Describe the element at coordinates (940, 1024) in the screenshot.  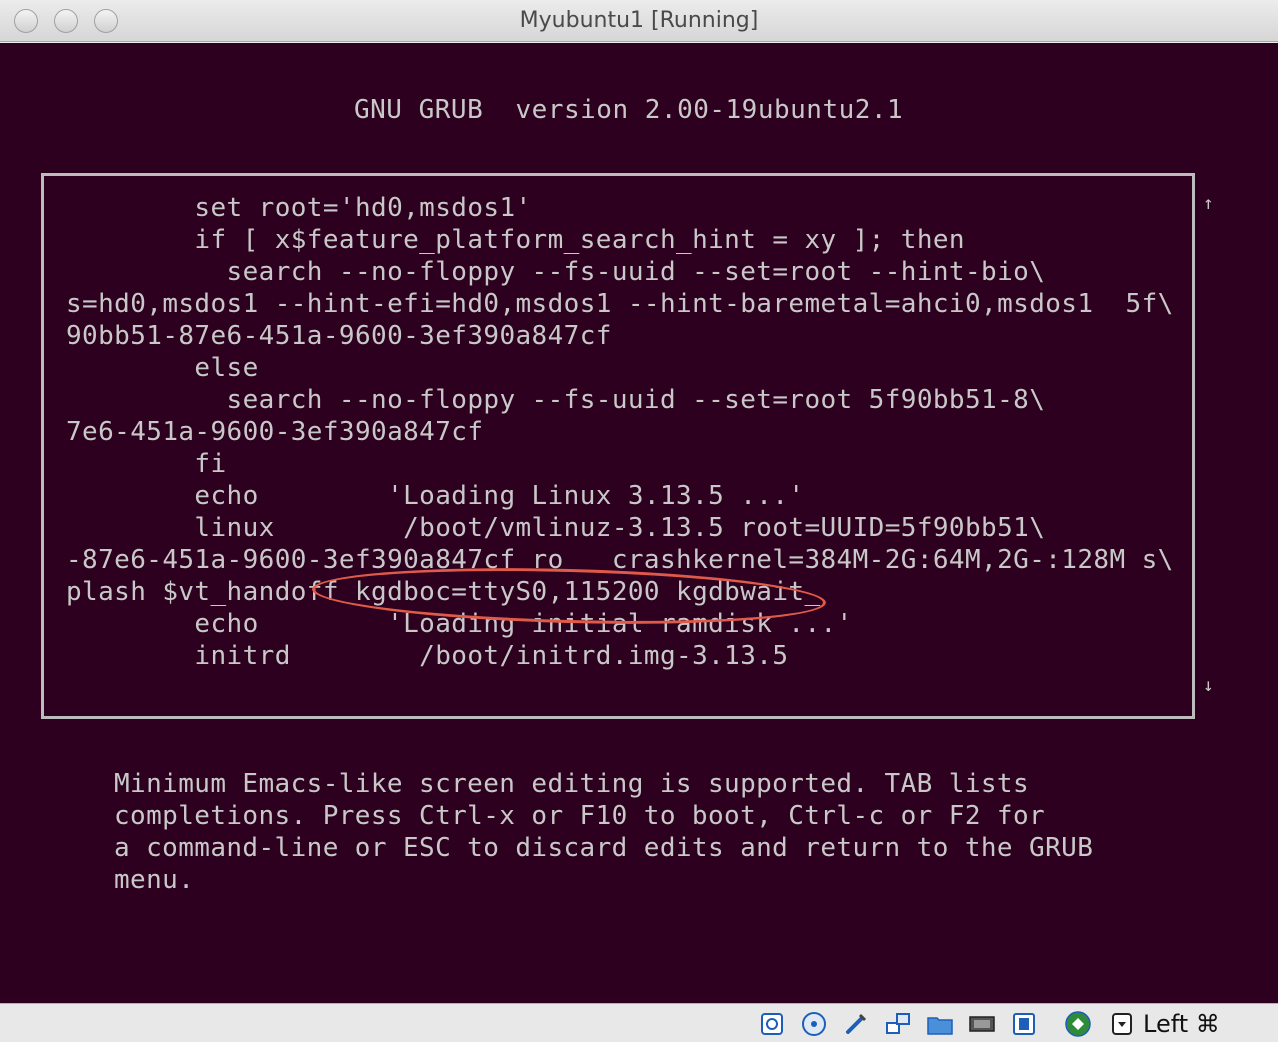
I see `shared-folder-icon` at that location.